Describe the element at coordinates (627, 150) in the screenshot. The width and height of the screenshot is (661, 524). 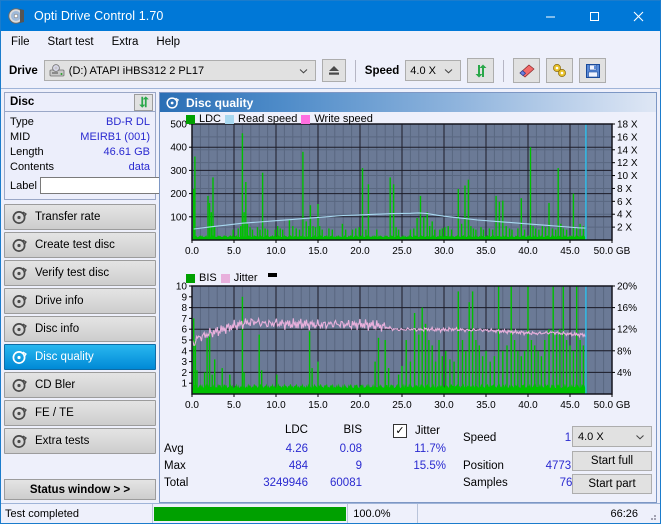
I see `svg-text: 14 X` at that location.